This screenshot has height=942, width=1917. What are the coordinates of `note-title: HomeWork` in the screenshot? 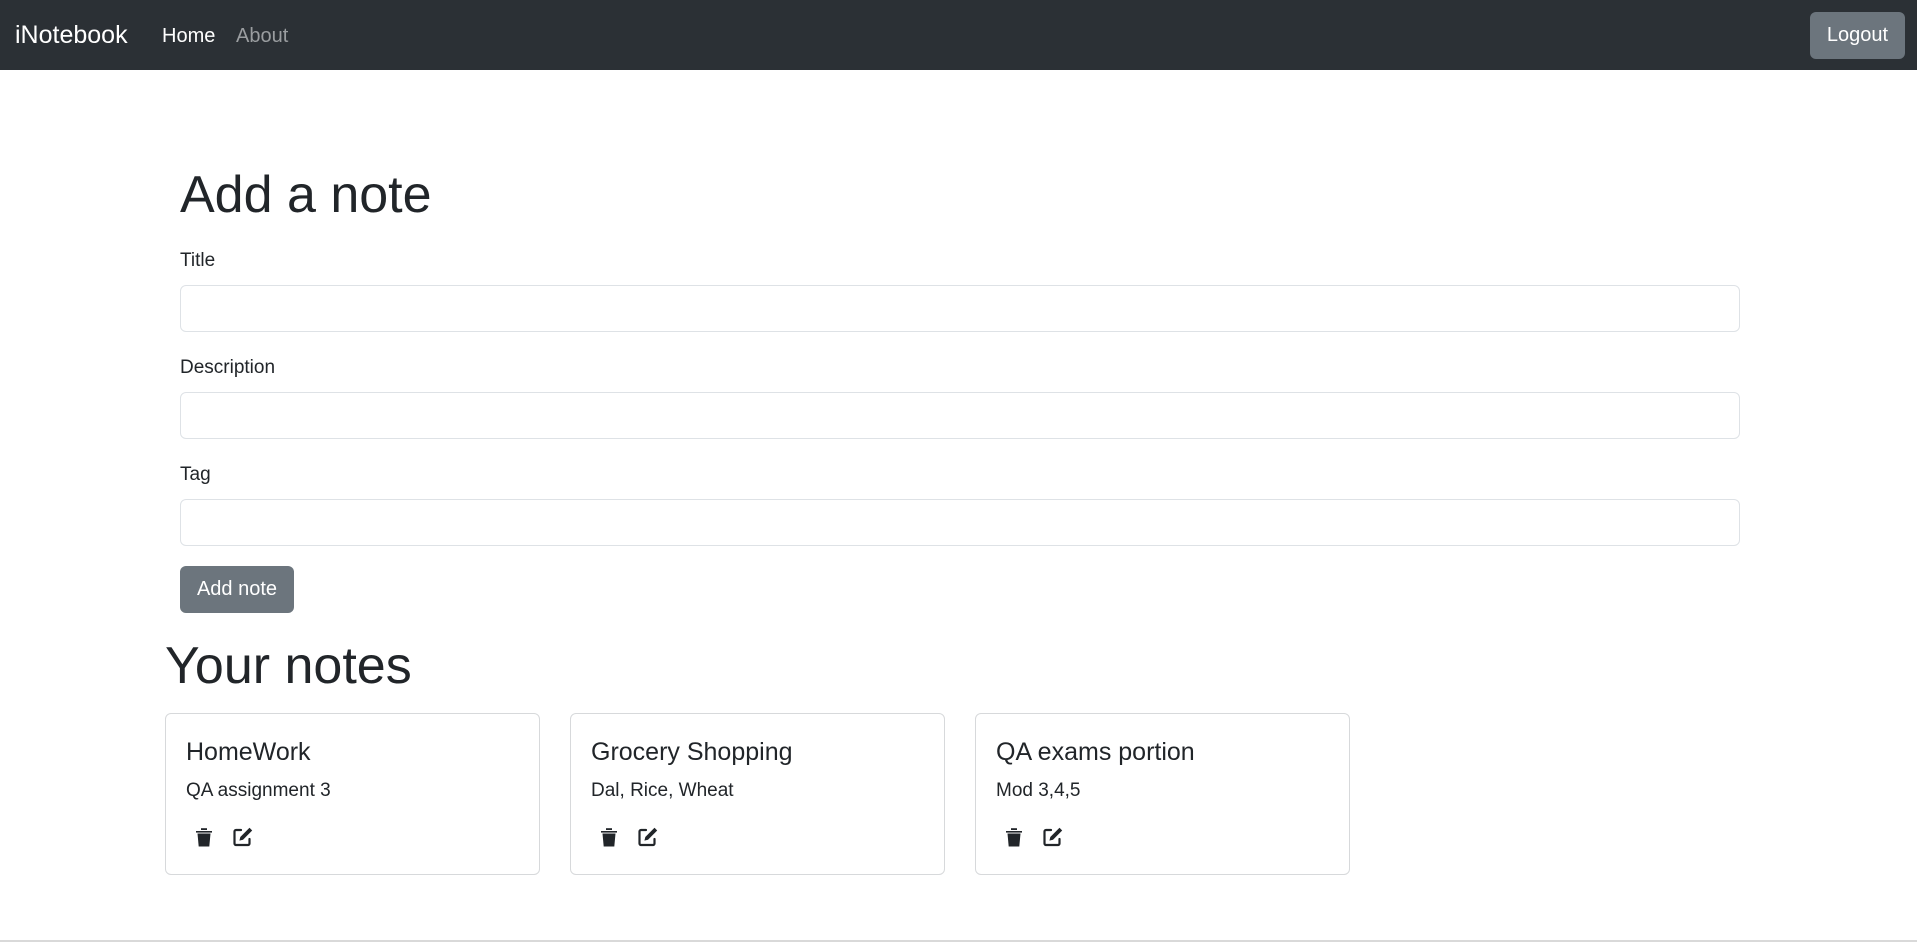 It's located at (248, 752).